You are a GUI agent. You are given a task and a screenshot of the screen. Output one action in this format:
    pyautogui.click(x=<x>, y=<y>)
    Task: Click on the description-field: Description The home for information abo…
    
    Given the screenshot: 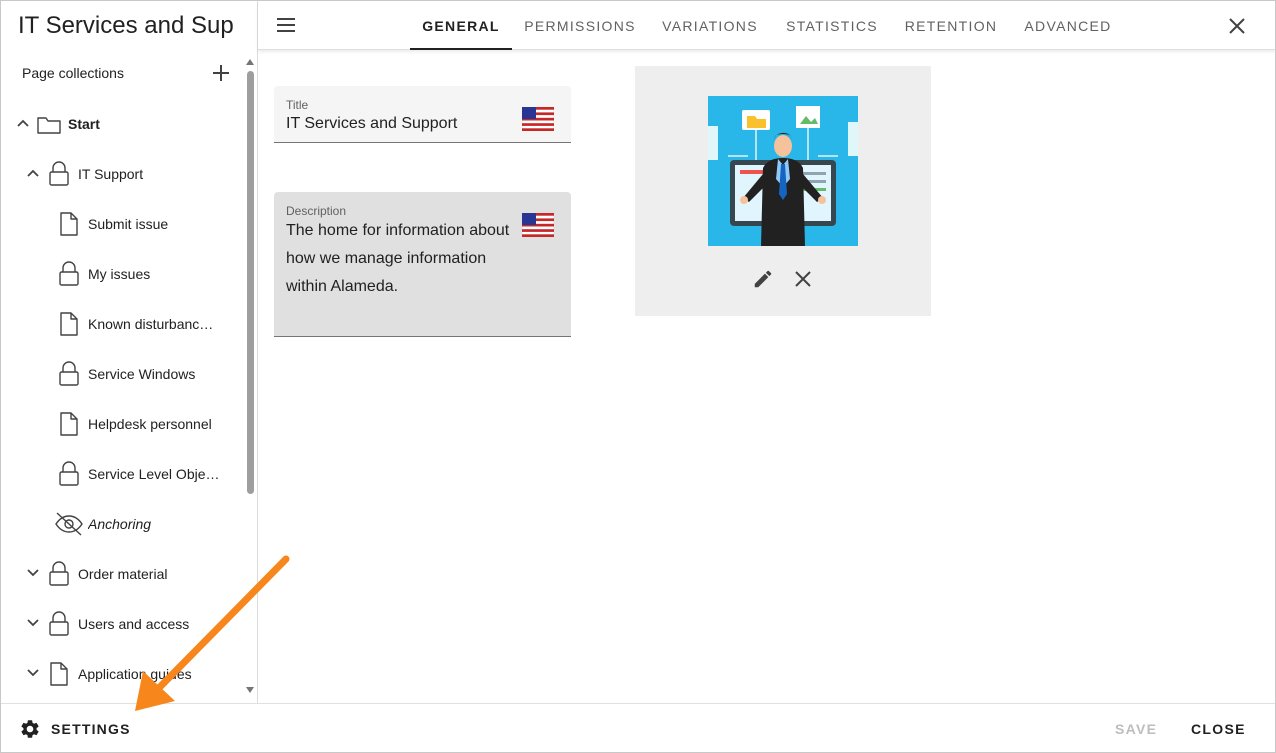 What is the action you would take?
    pyautogui.click(x=422, y=264)
    